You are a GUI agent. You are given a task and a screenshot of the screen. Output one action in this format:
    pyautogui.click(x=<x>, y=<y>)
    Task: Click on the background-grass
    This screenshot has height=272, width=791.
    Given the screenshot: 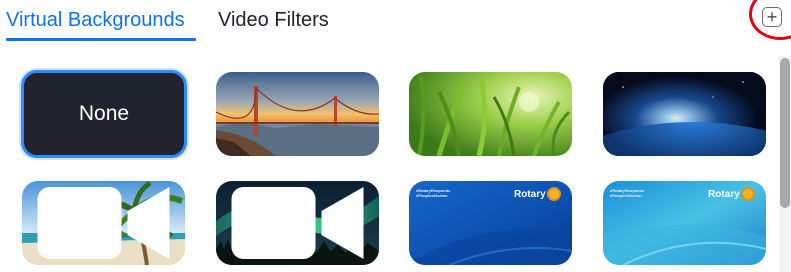 What is the action you would take?
    pyautogui.click(x=490, y=114)
    